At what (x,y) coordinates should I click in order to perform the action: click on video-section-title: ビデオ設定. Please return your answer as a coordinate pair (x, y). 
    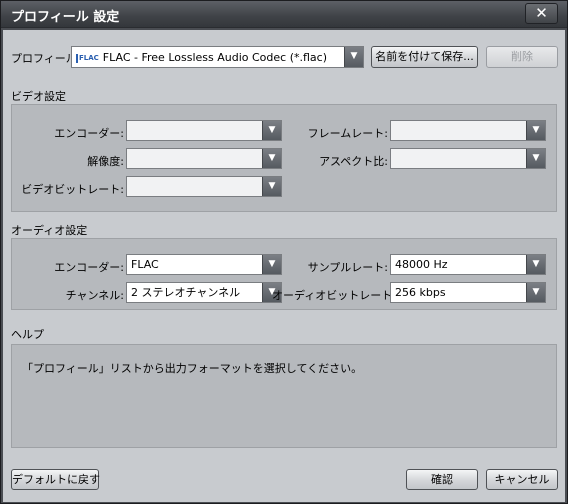
    Looking at the image, I should click on (38, 96).